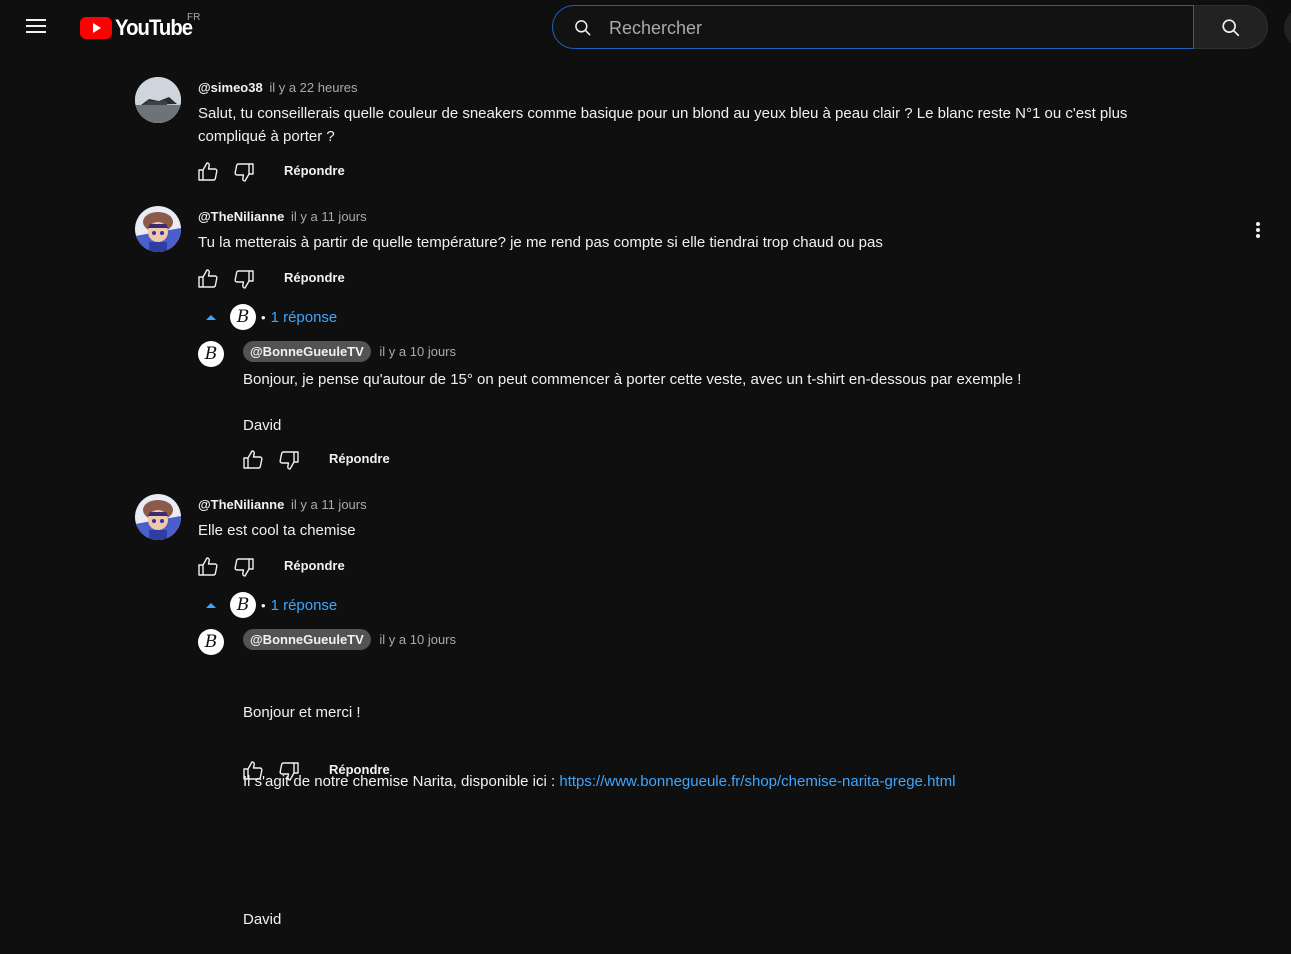 Image resolution: width=1291 pixels, height=954 pixels. Describe the element at coordinates (889, 28) in the screenshot. I see `search-input` at that location.